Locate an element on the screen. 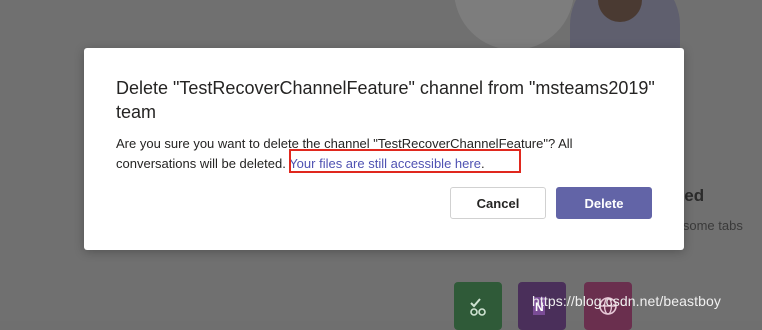 This screenshot has width=762, height=330. planner-tile is located at coordinates (478, 306).